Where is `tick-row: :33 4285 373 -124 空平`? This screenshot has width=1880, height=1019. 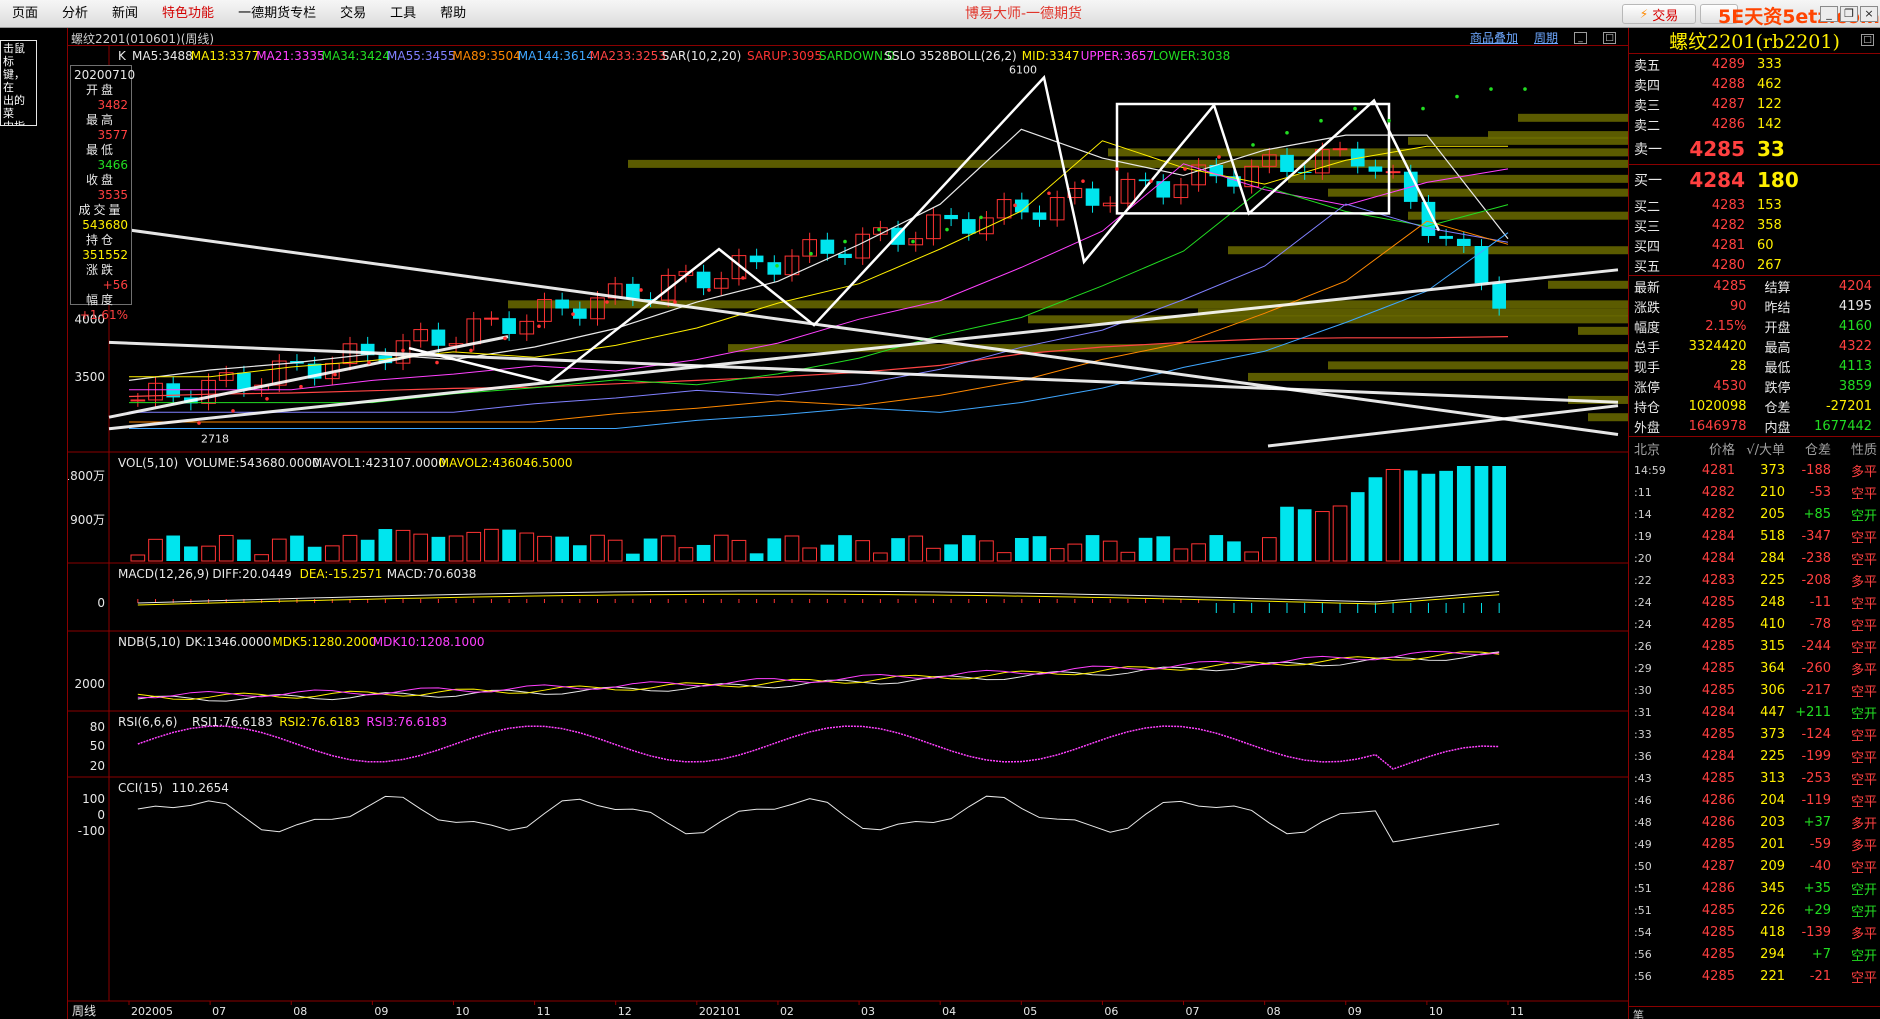 tick-row: :33 4285 373 -124 空平 is located at coordinates (1754, 734).